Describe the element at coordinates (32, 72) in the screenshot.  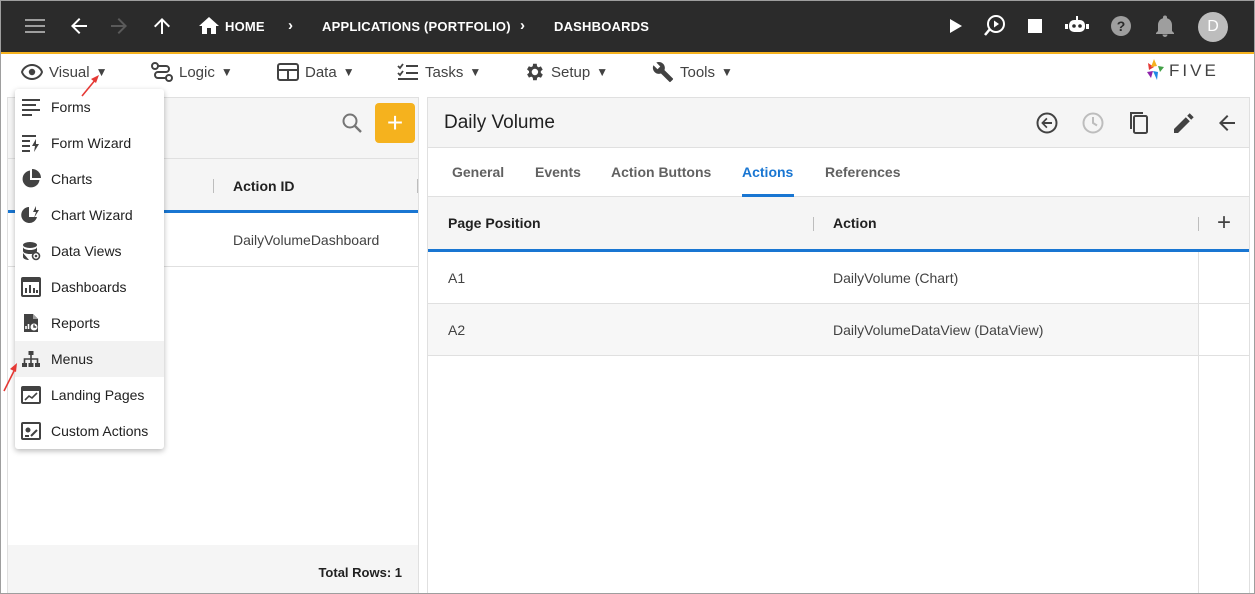
I see `eye-icon` at that location.